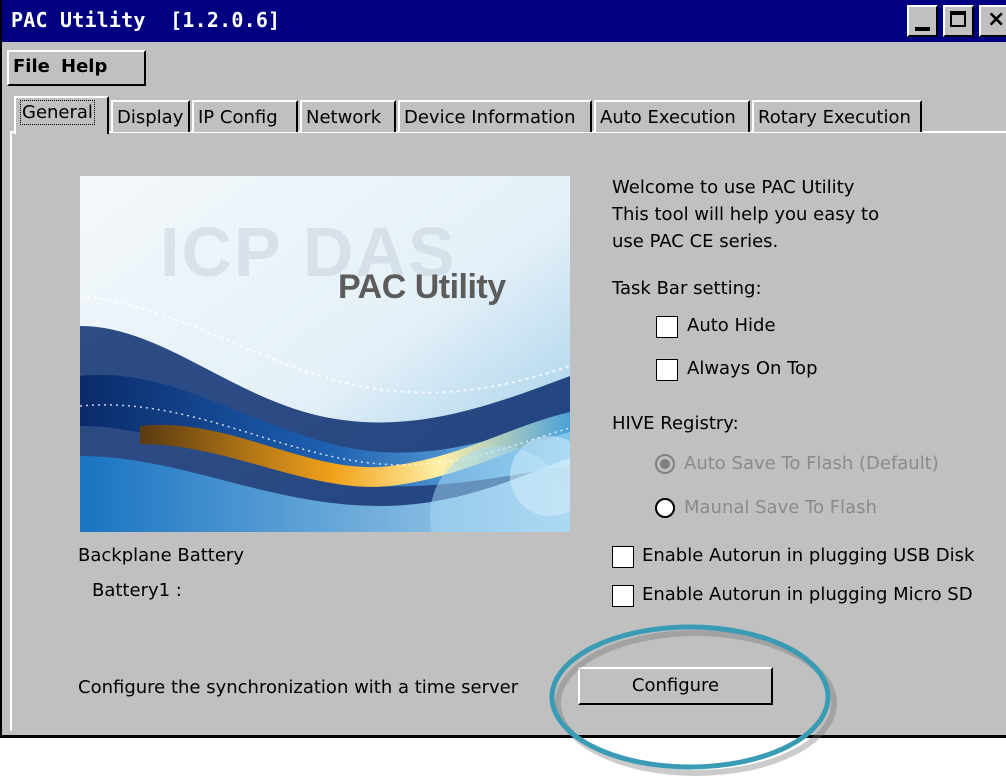  I want to click on close-icon: ×, so click(996, 19).